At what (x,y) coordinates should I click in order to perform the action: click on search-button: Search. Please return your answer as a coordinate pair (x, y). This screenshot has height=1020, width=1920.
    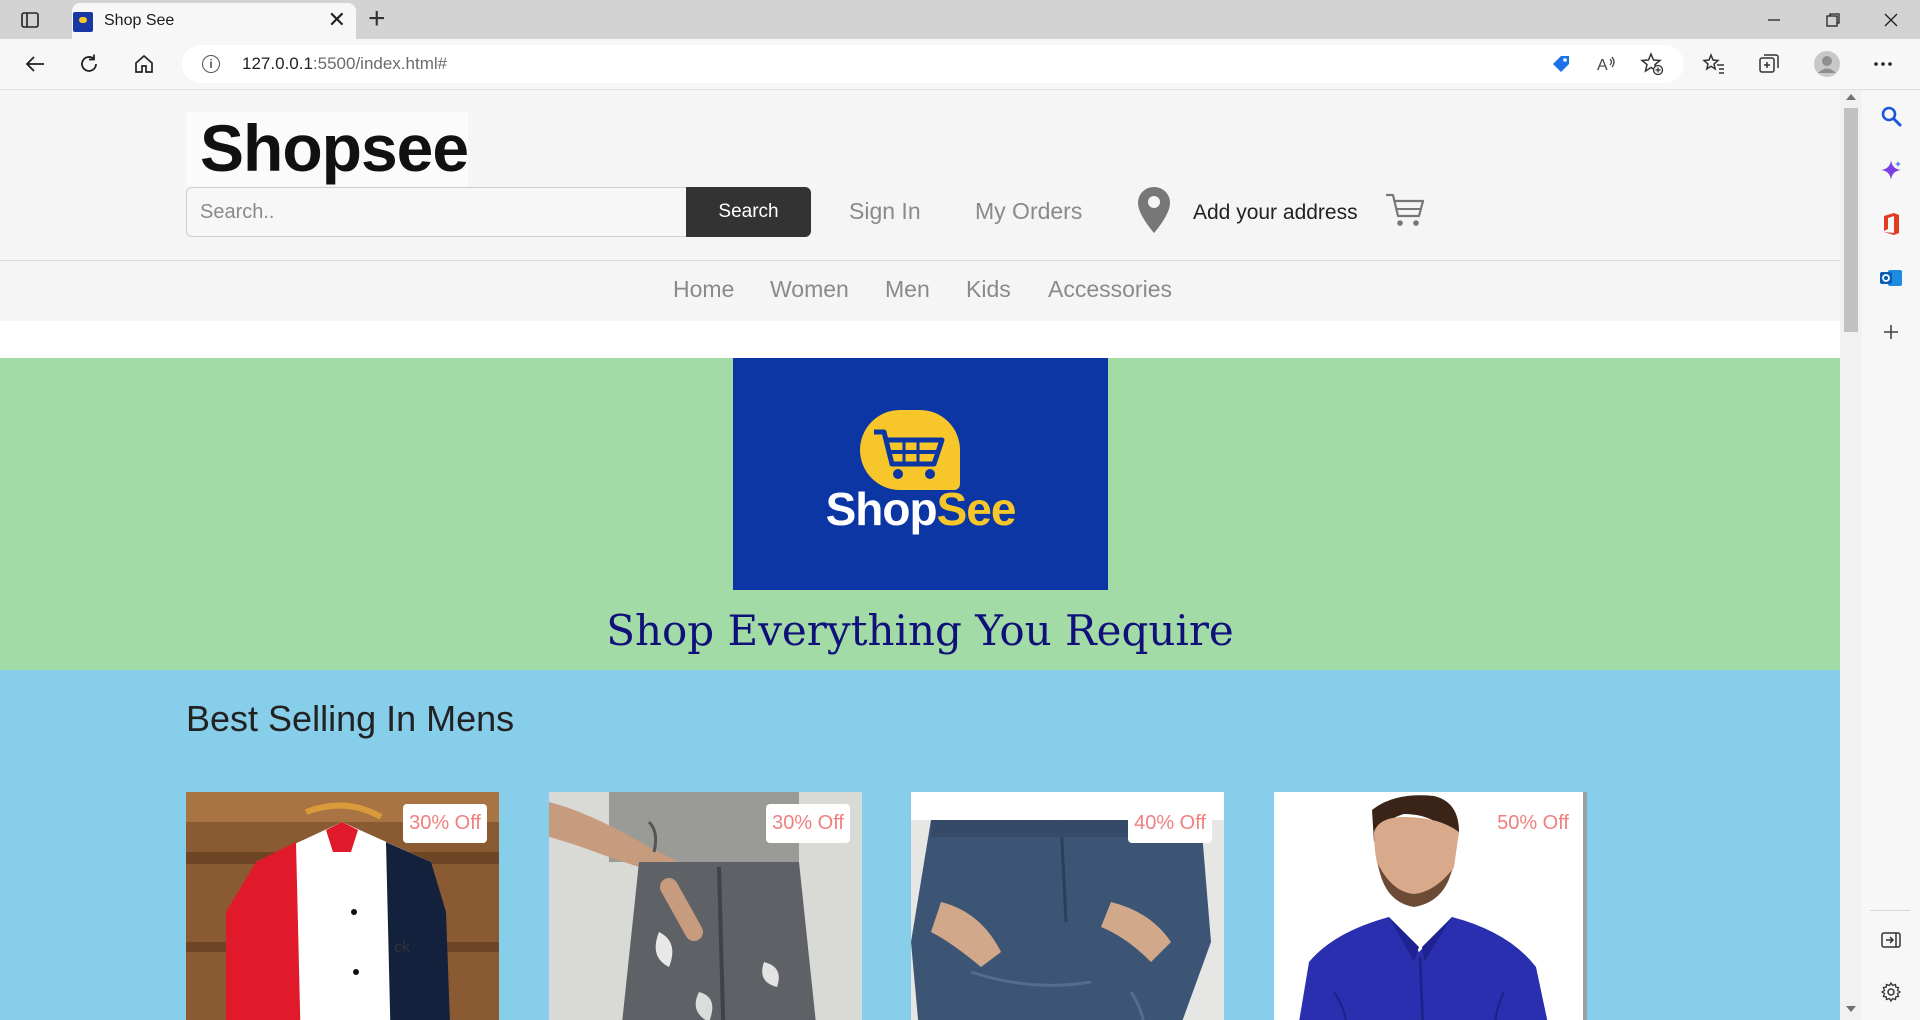
    Looking at the image, I should click on (748, 212).